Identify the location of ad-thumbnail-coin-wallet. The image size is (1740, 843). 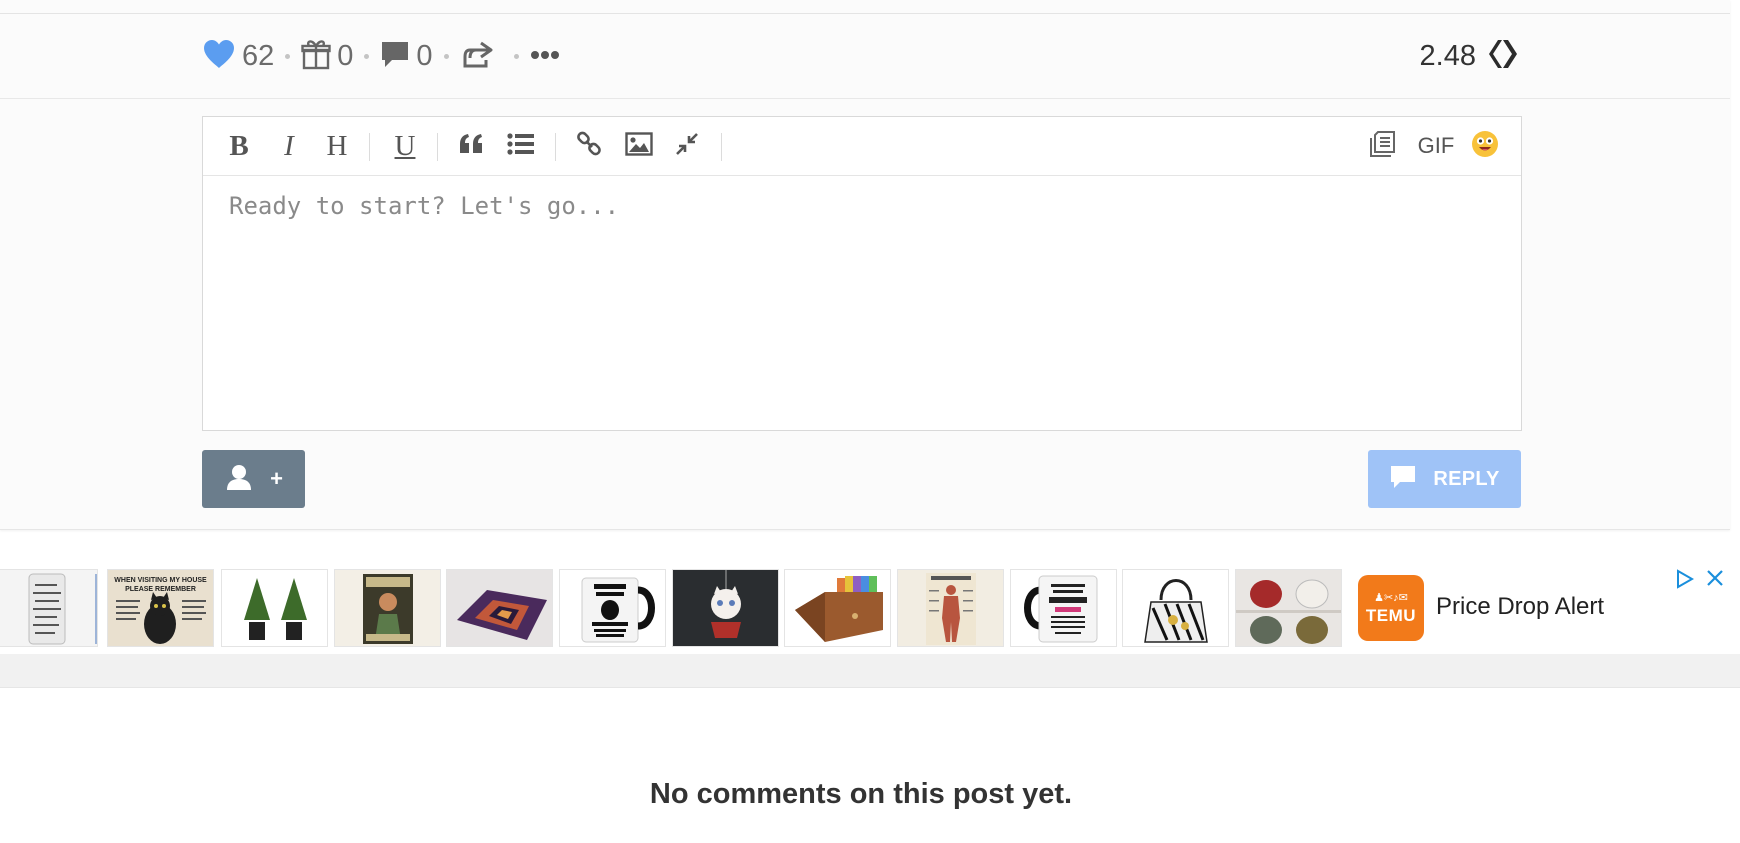
(837, 608).